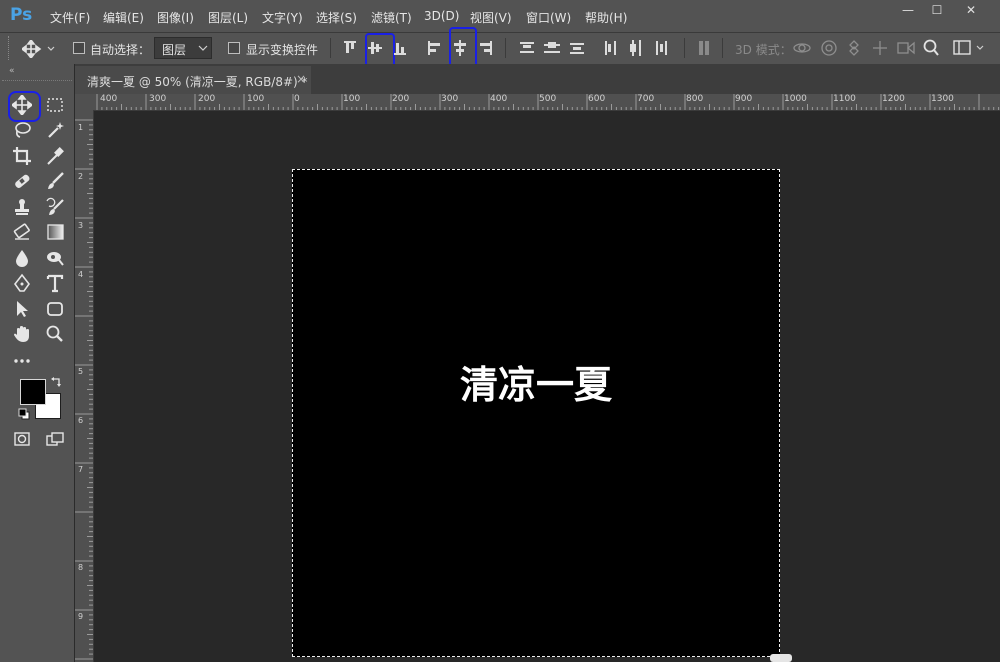 Image resolution: width=1000 pixels, height=662 pixels. I want to click on pen-tool, so click(22, 282).